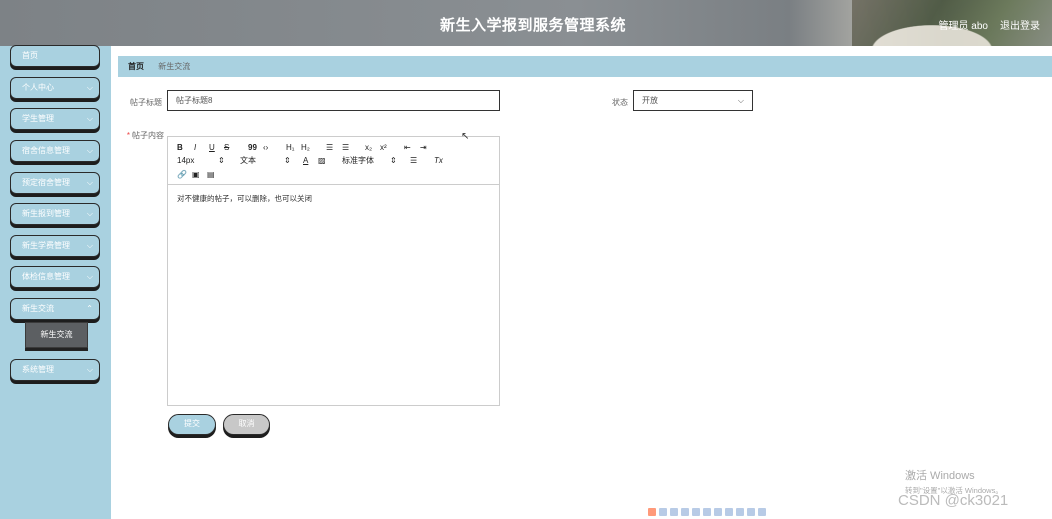 Image resolution: width=1052 pixels, height=519 pixels. Describe the element at coordinates (383, 148) in the screenshot. I see `superscript-button: x²` at that location.